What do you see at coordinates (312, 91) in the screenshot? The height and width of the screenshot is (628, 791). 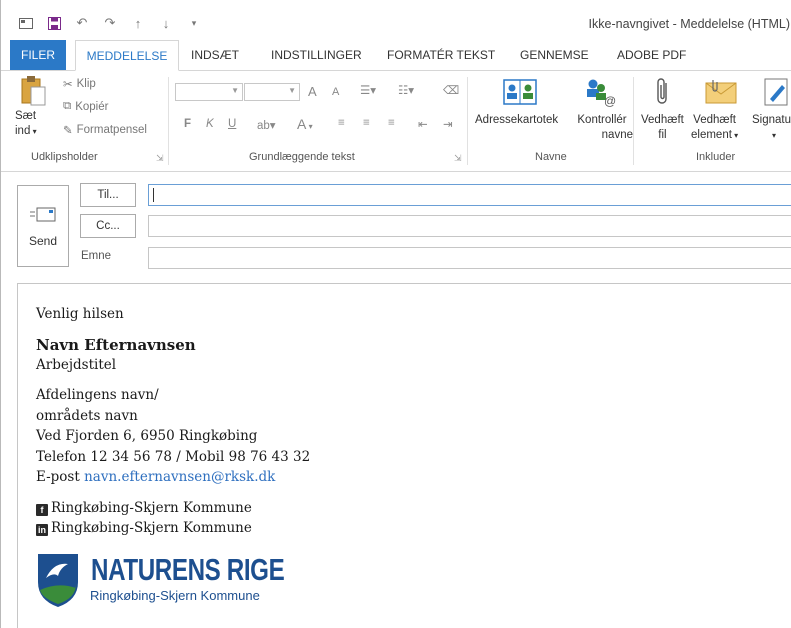 I see `grow-font-button: A` at bounding box center [312, 91].